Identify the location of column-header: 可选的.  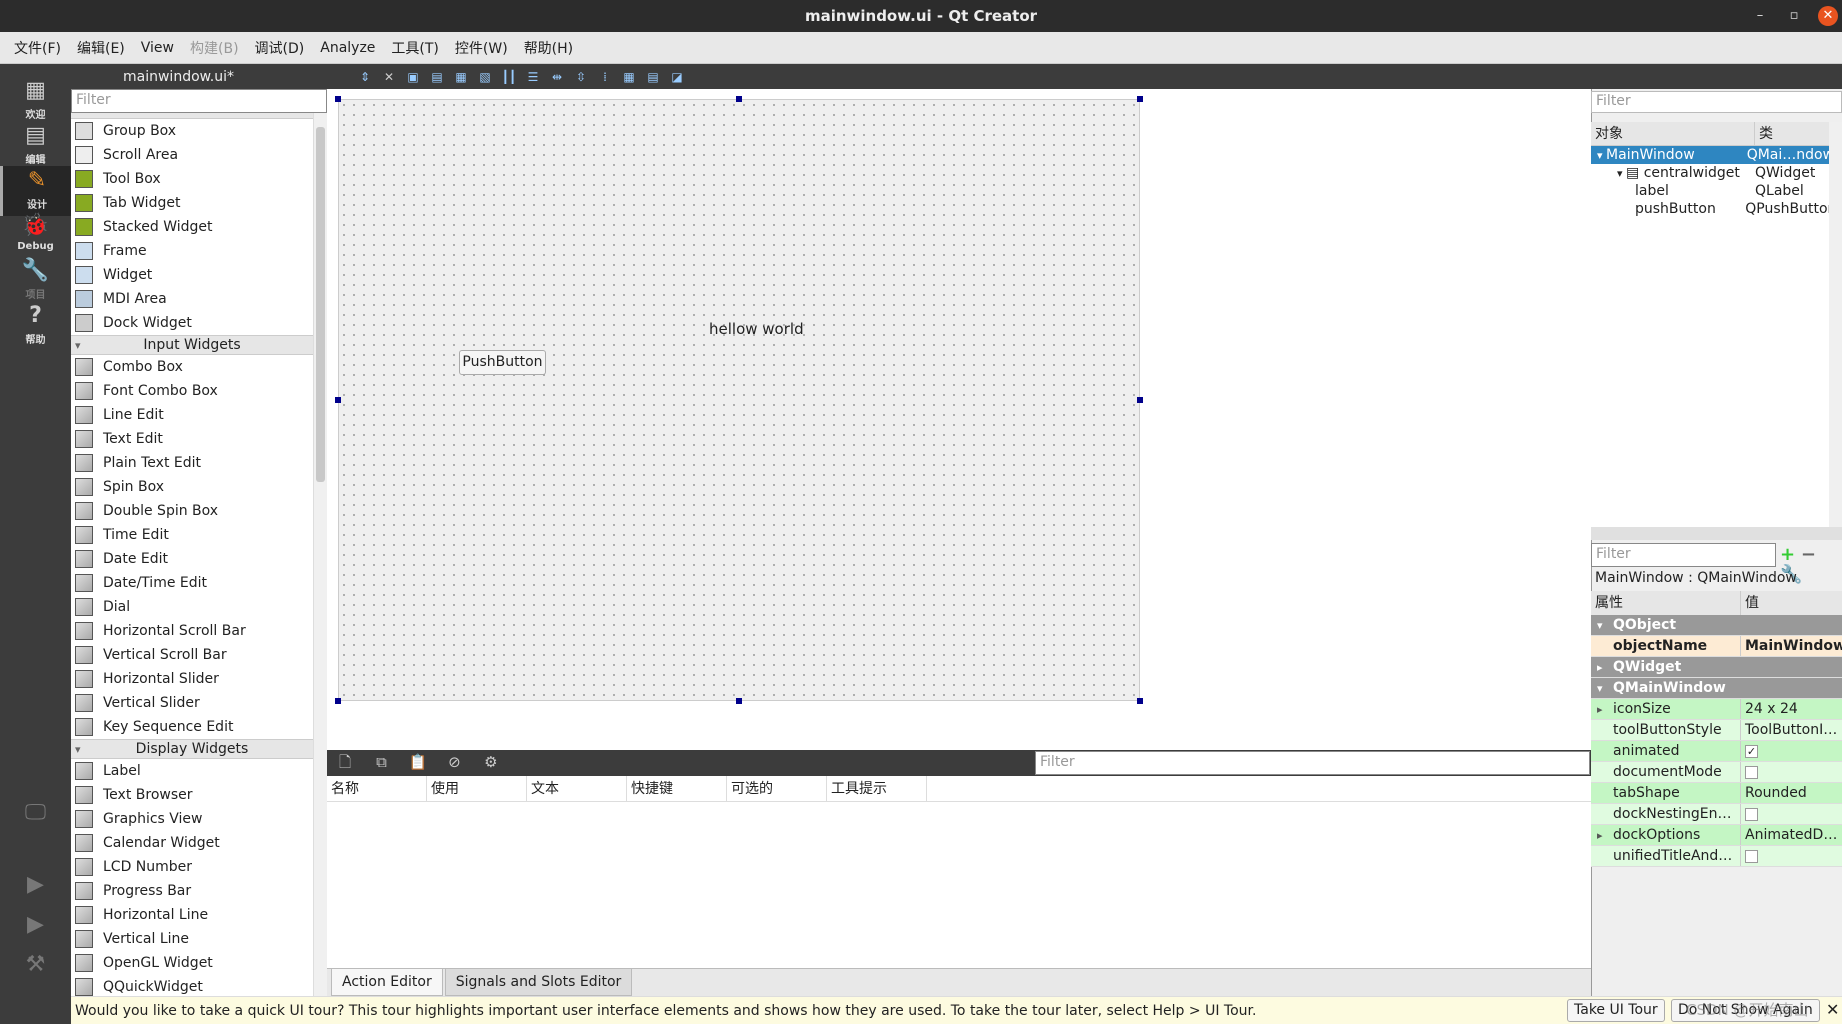
(777, 788).